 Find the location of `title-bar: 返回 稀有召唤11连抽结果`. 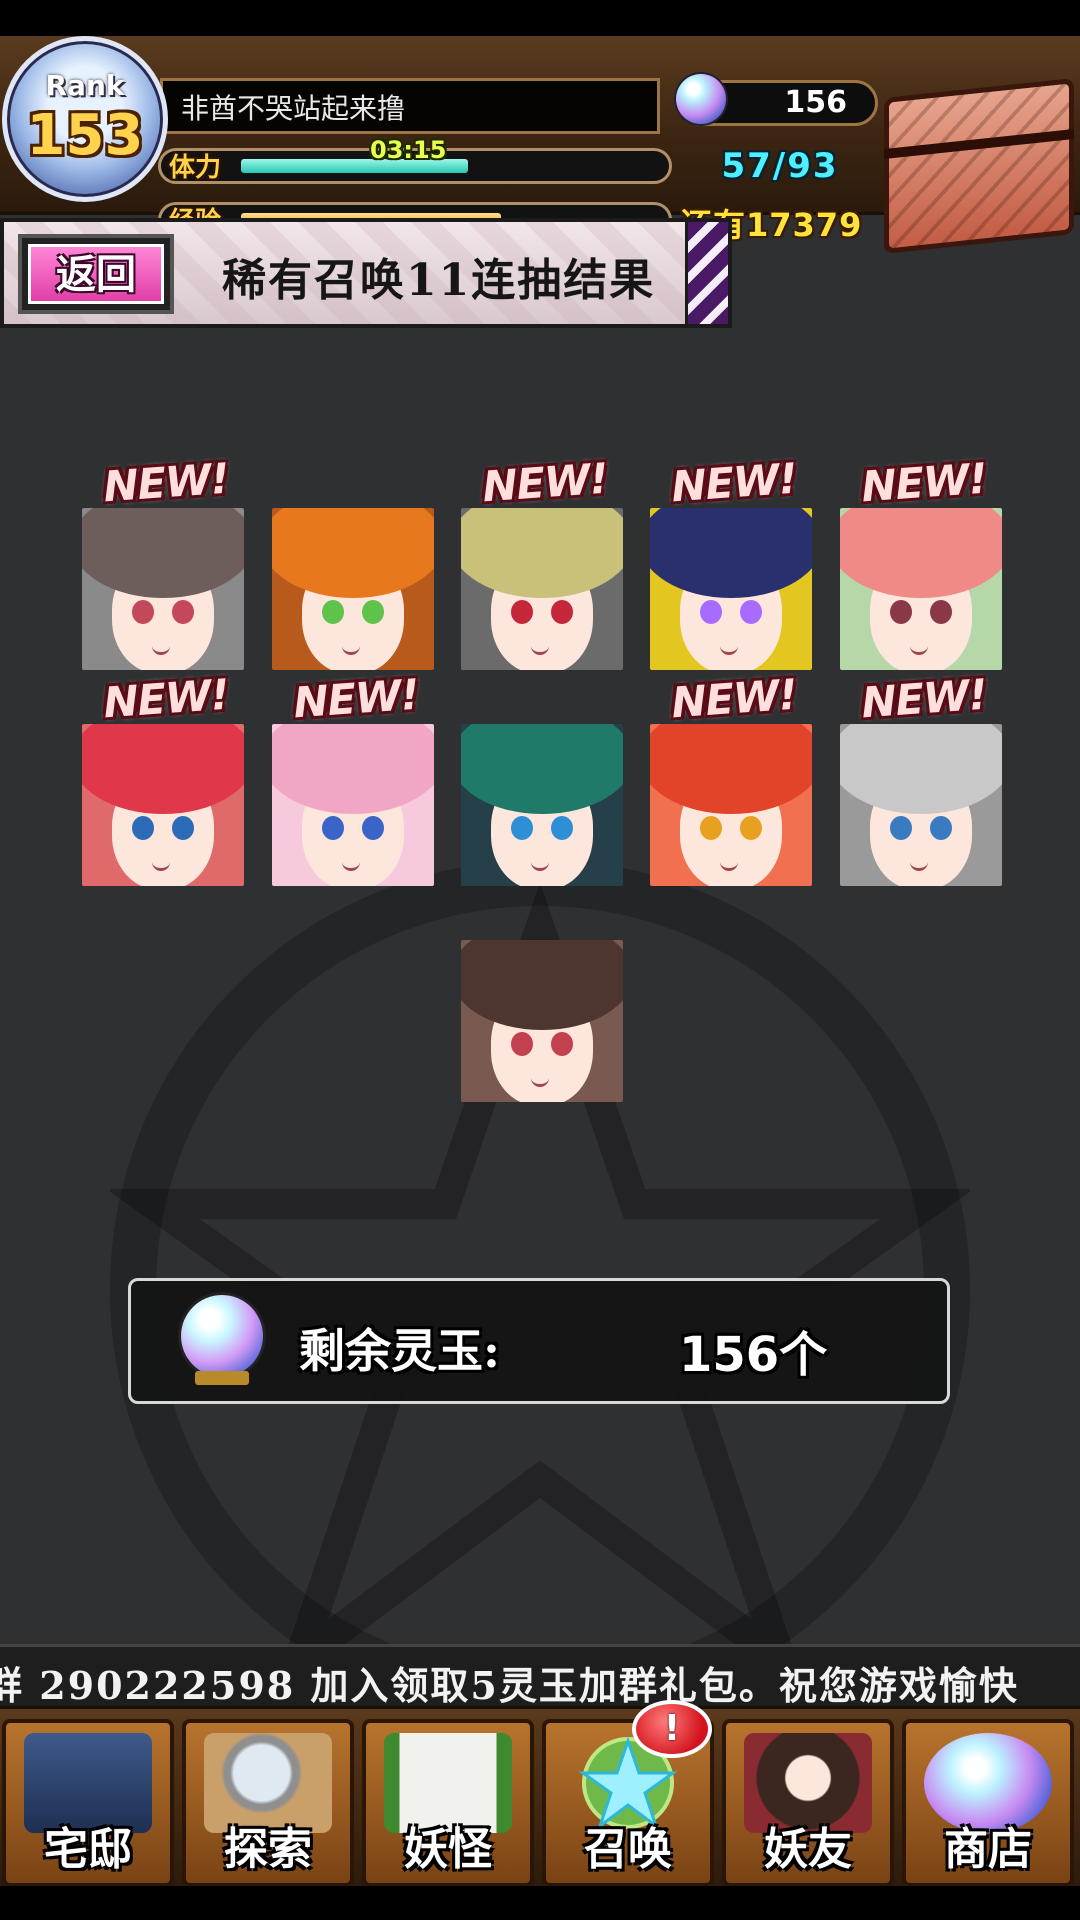

title-bar: 返回 稀有召唤11连抽结果 is located at coordinates (366, 273).